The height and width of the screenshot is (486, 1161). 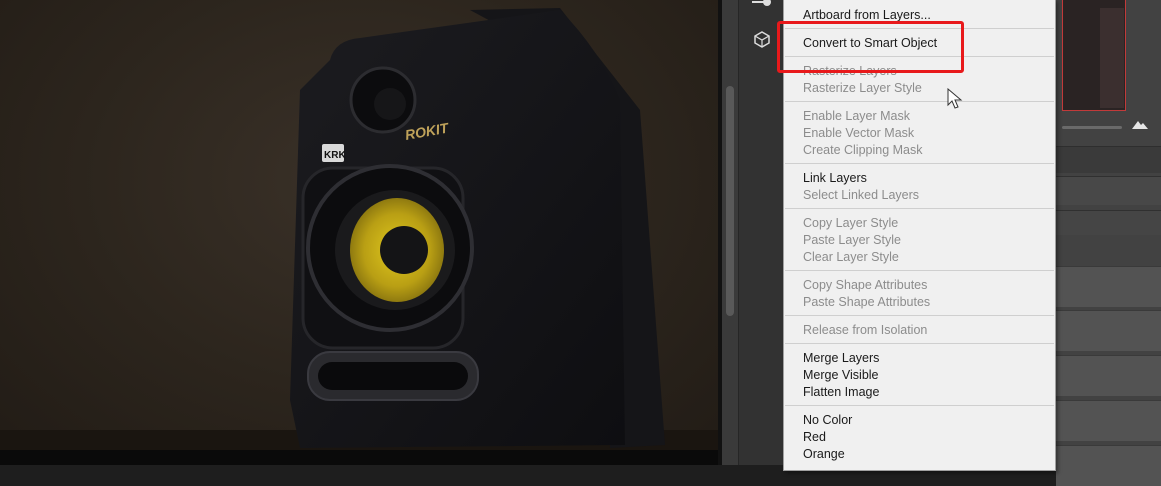 I want to click on menu-item-paste-layer-style: Paste Layer Style, so click(x=852, y=240).